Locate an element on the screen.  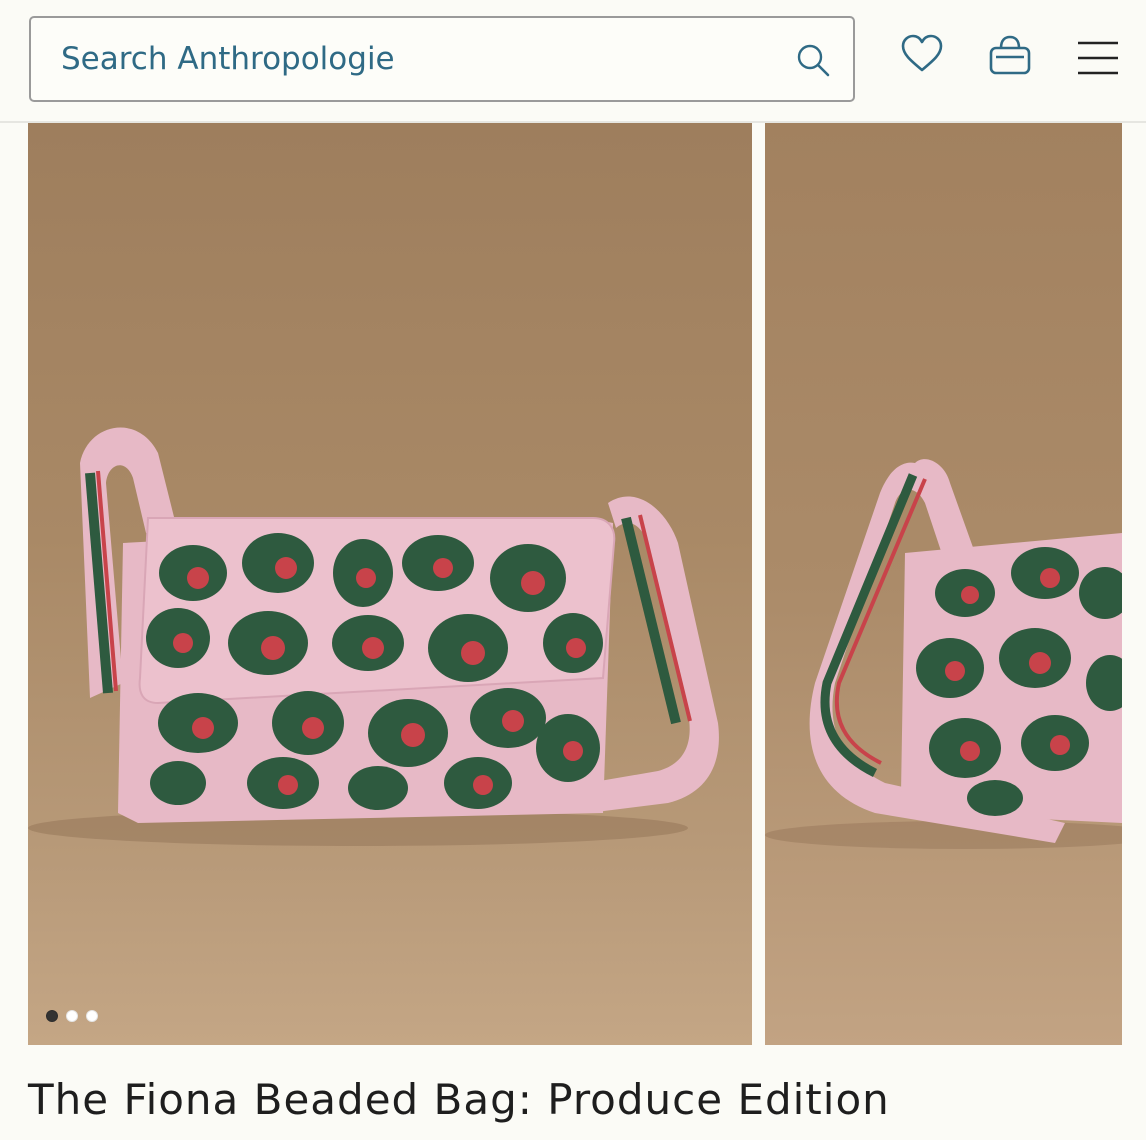
shopping-bag-icon is located at coordinates (1010, 55).